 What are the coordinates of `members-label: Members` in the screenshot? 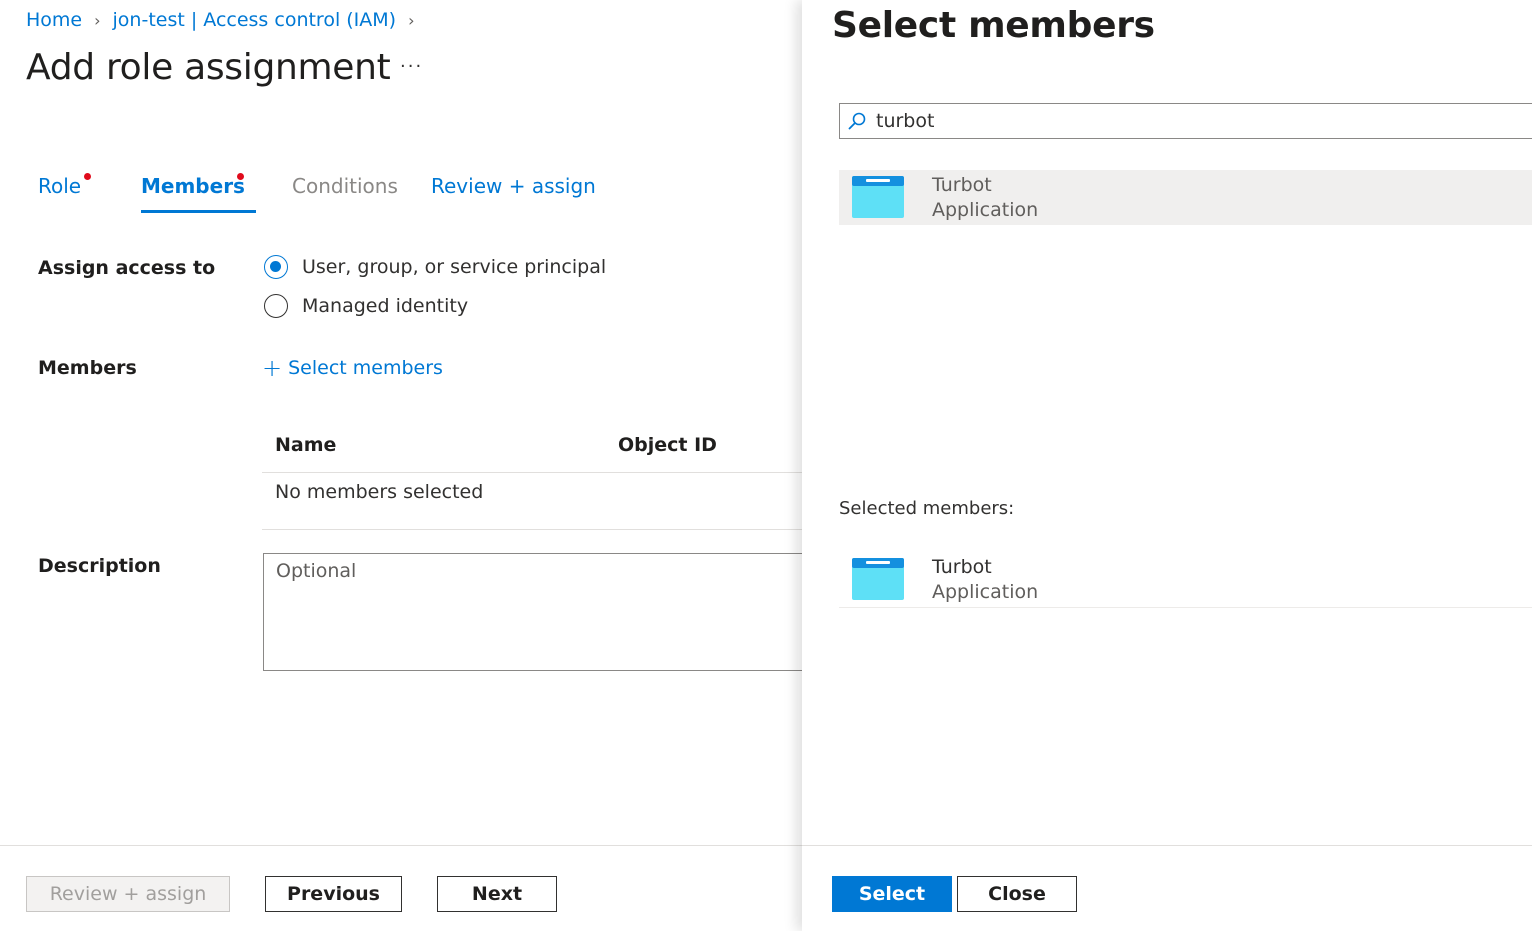 It's located at (87, 368).